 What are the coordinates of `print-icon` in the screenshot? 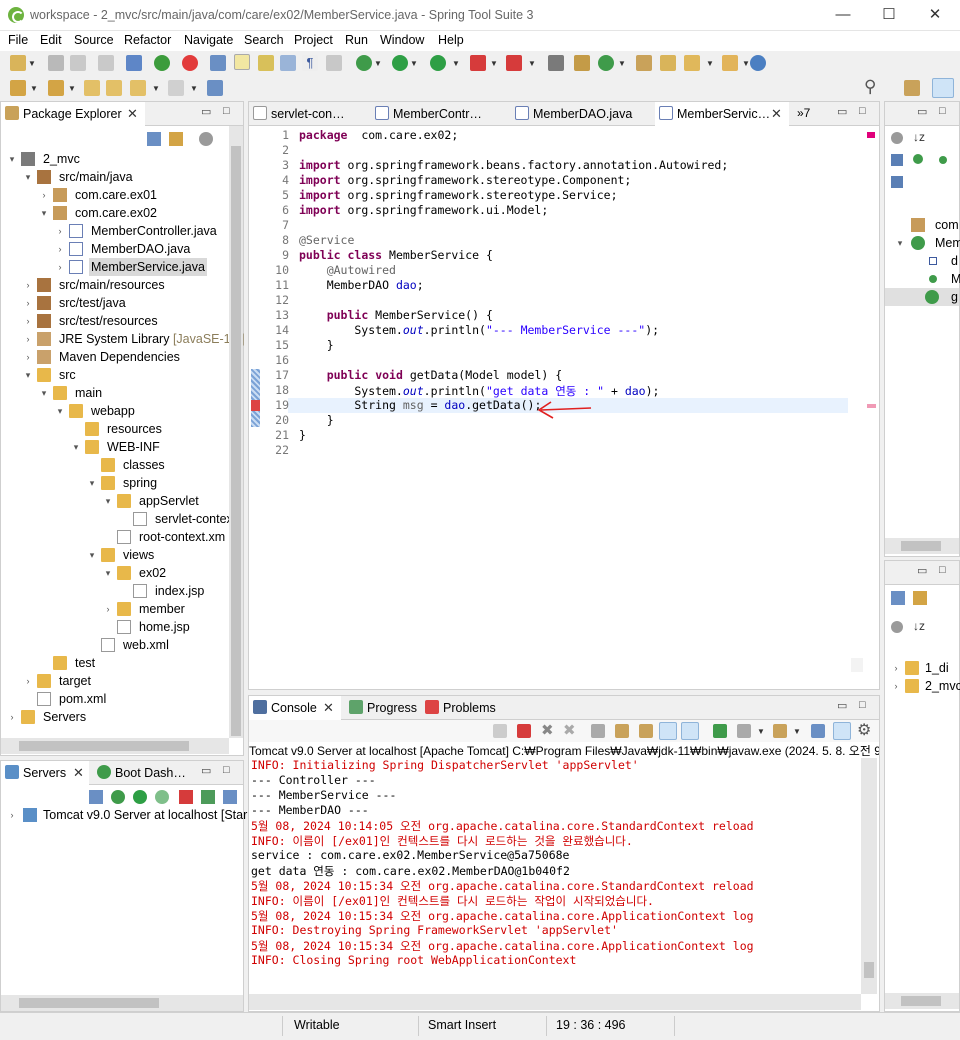 It's located at (106, 63).